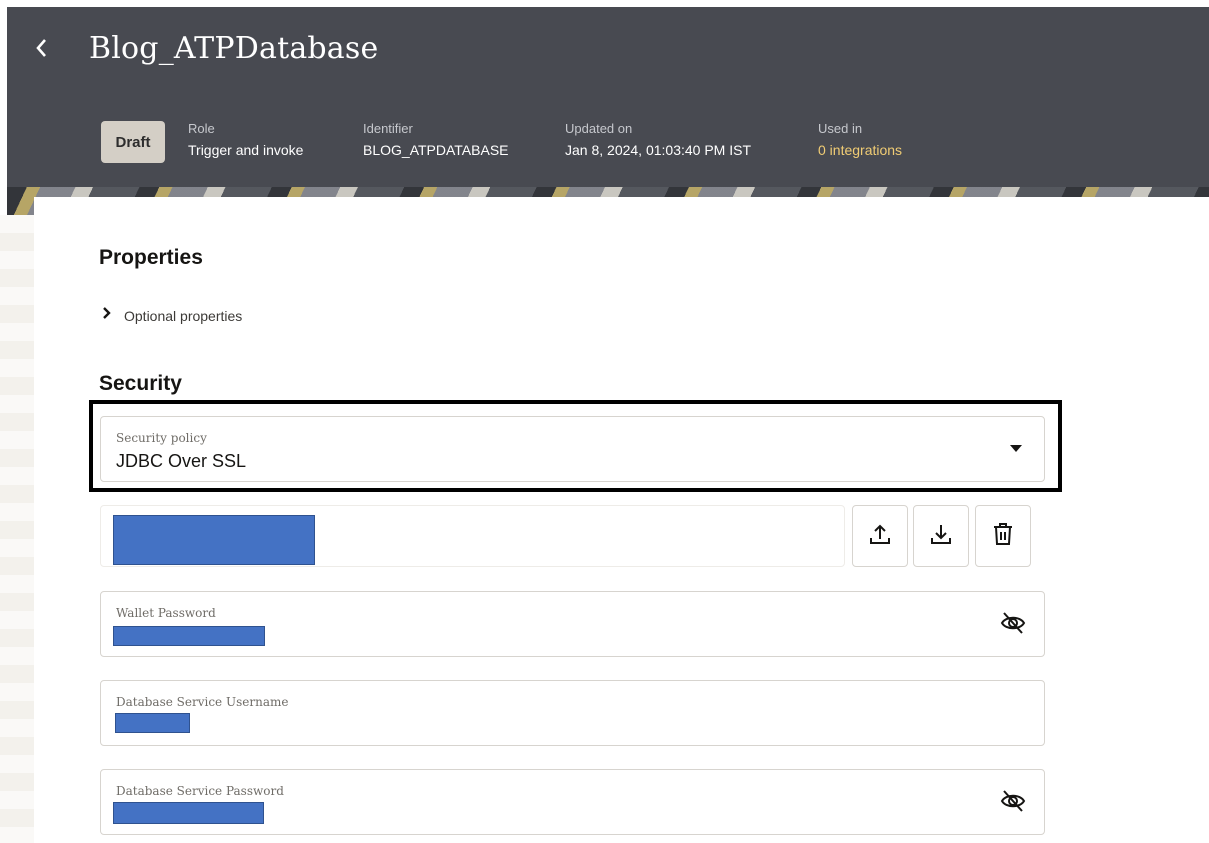 This screenshot has height=843, width=1209. Describe the element at coordinates (202, 702) in the screenshot. I see `db-username-label: Database Service Username` at that location.